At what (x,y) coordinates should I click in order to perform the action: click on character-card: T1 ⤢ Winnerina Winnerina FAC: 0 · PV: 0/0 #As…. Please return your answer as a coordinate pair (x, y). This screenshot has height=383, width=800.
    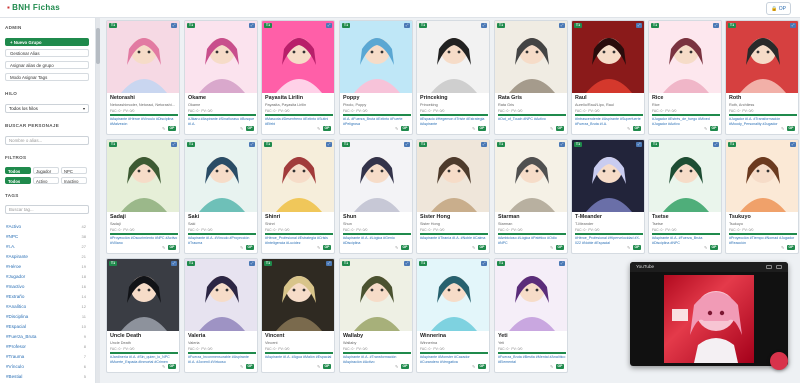
    Looking at the image, I should click on (453, 315).